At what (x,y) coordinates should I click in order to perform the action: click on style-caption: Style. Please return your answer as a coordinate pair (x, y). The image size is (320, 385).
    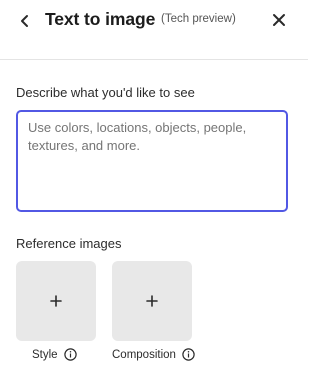
    Looking at the image, I should click on (45, 354).